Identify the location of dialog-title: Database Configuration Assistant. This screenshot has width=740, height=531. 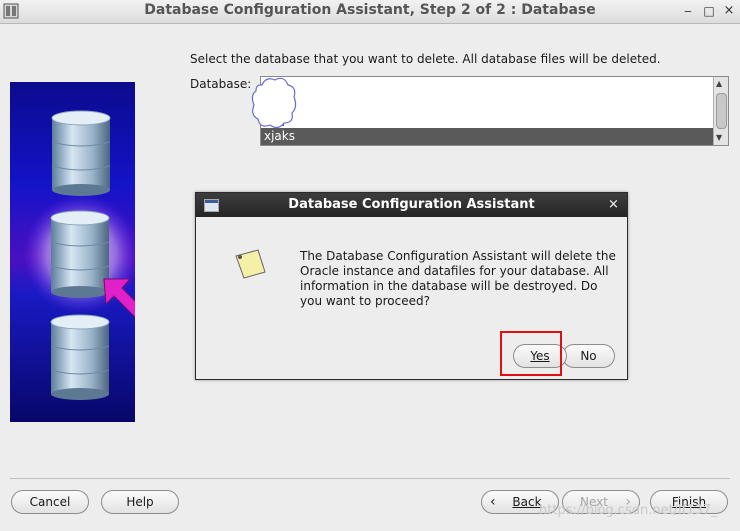
(411, 204).